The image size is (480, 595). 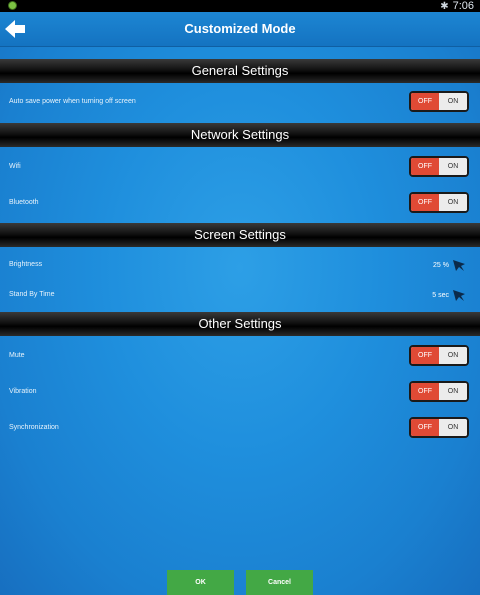 I want to click on vibration-toggle: OFF ON, so click(x=439, y=391).